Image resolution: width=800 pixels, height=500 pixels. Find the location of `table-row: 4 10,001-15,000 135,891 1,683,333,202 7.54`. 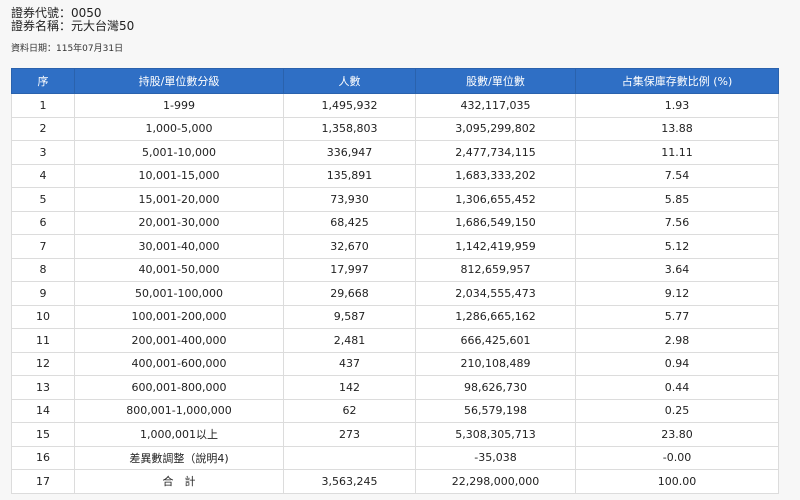

table-row: 4 10,001-15,000 135,891 1,683,333,202 7.54 is located at coordinates (395, 175).